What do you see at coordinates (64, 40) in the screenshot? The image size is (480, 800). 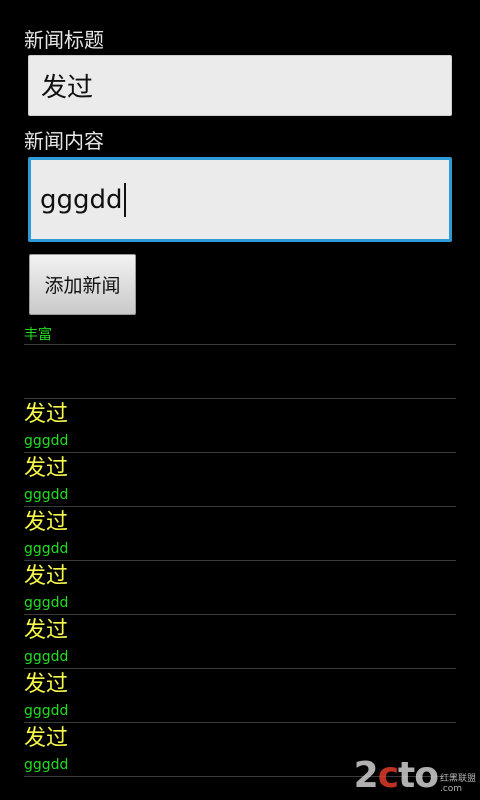 I see `title-label: 新闻标题` at bounding box center [64, 40].